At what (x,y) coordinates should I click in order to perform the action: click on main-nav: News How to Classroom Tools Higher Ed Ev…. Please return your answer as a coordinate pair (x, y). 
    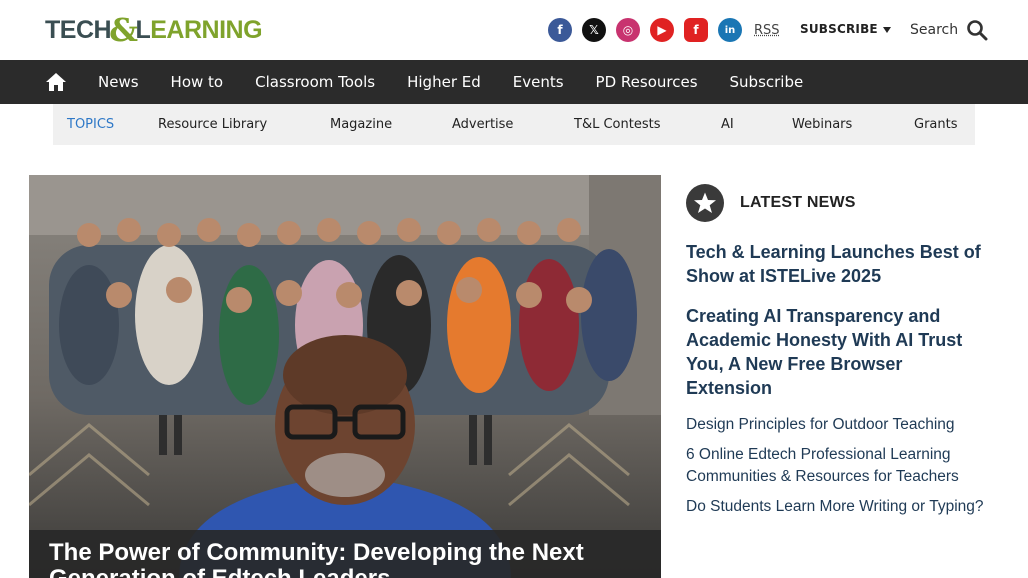
    Looking at the image, I should click on (514, 82).